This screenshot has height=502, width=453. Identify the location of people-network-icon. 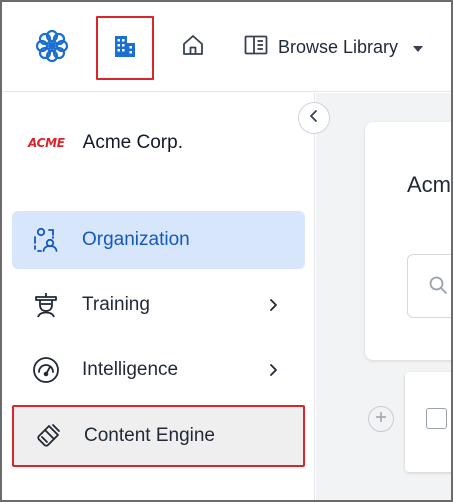
(46, 240).